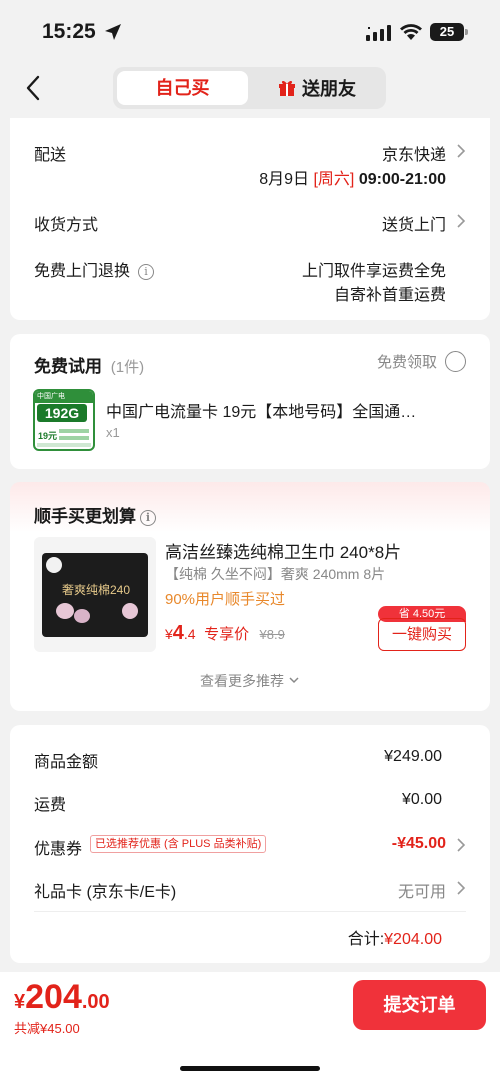 Image resolution: width=500 pixels, height=1082 pixels. What do you see at coordinates (113, 32) in the screenshot?
I see `location-arrow-icon` at bounding box center [113, 32].